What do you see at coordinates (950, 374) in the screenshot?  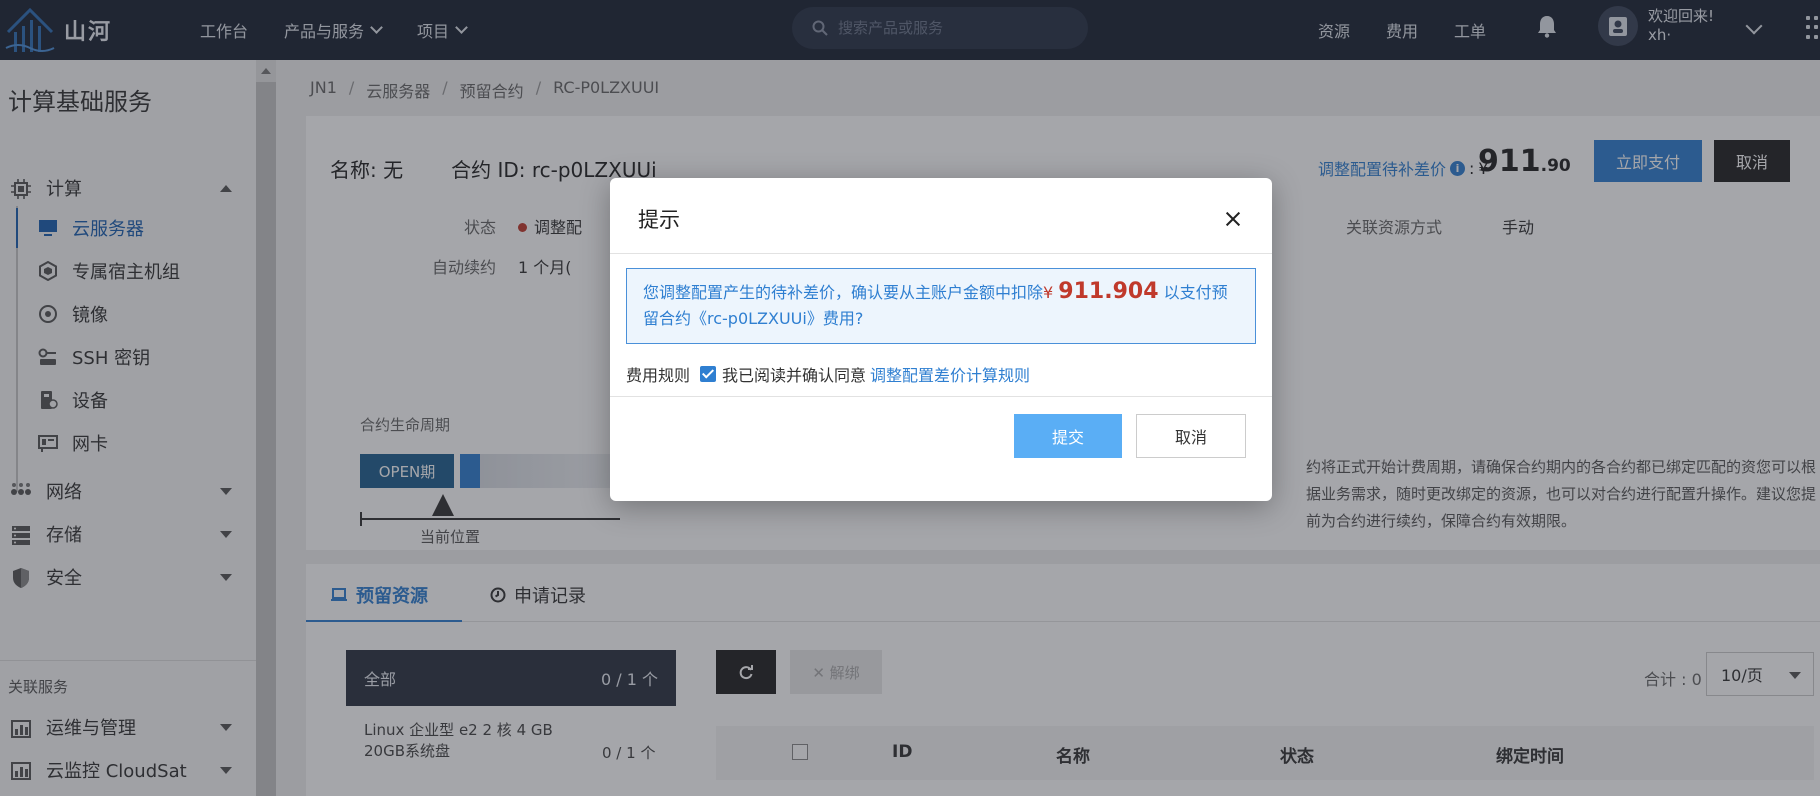 I see `fee-rule-link: 调整配置差价计算规则` at bounding box center [950, 374].